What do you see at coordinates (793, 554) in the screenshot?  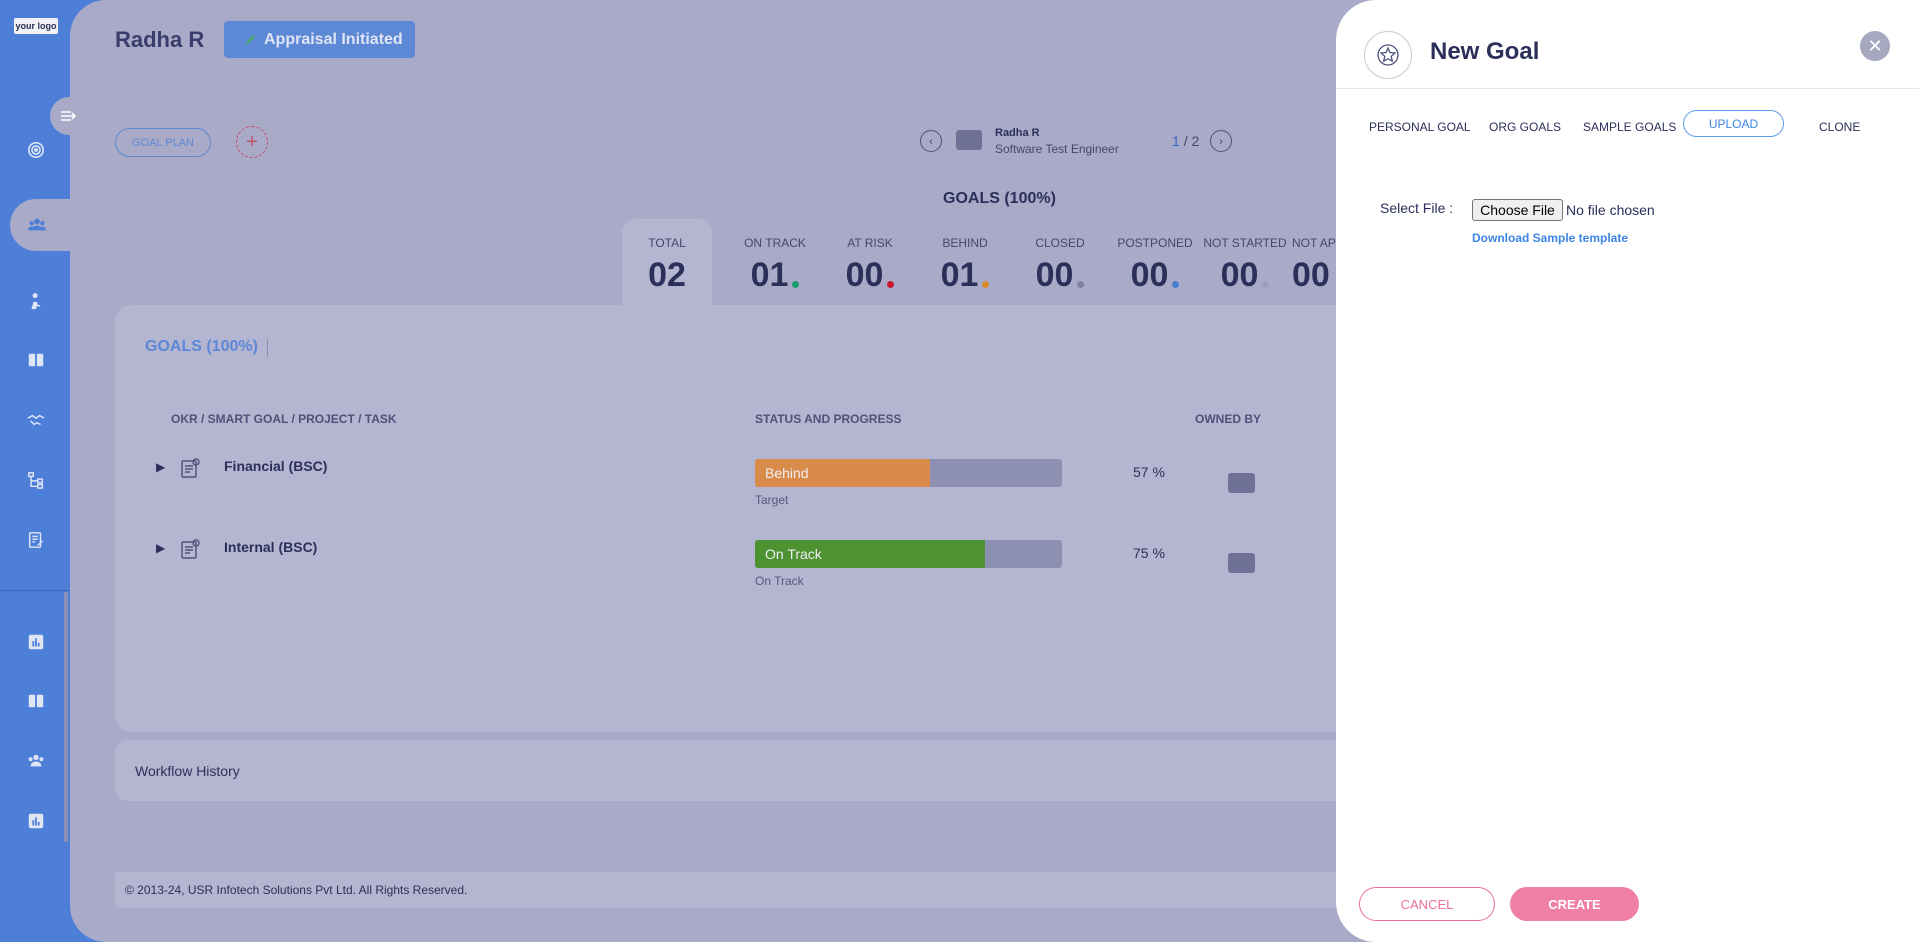 I see `progress-status-label: On Track` at bounding box center [793, 554].